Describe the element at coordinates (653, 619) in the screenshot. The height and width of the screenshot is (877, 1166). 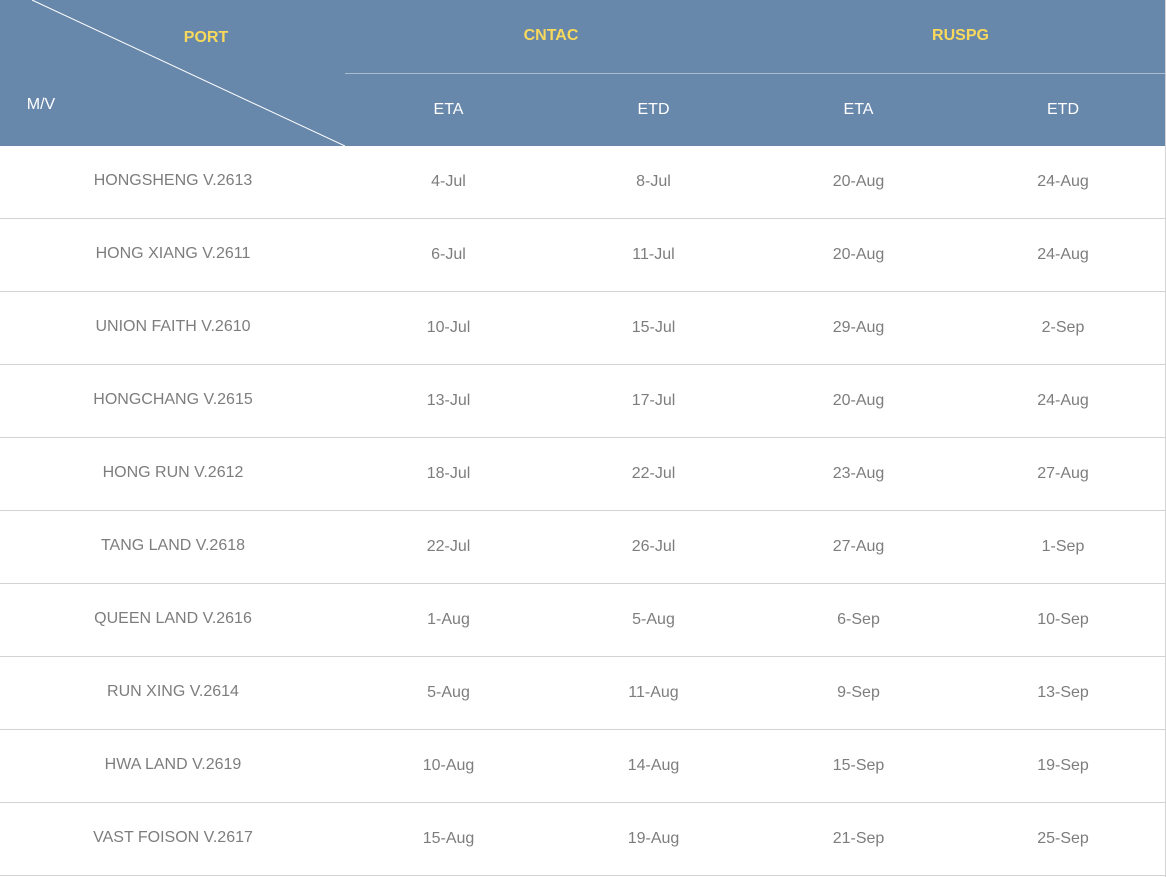
I see `cntac-etd-cell: 5-Aug` at that location.